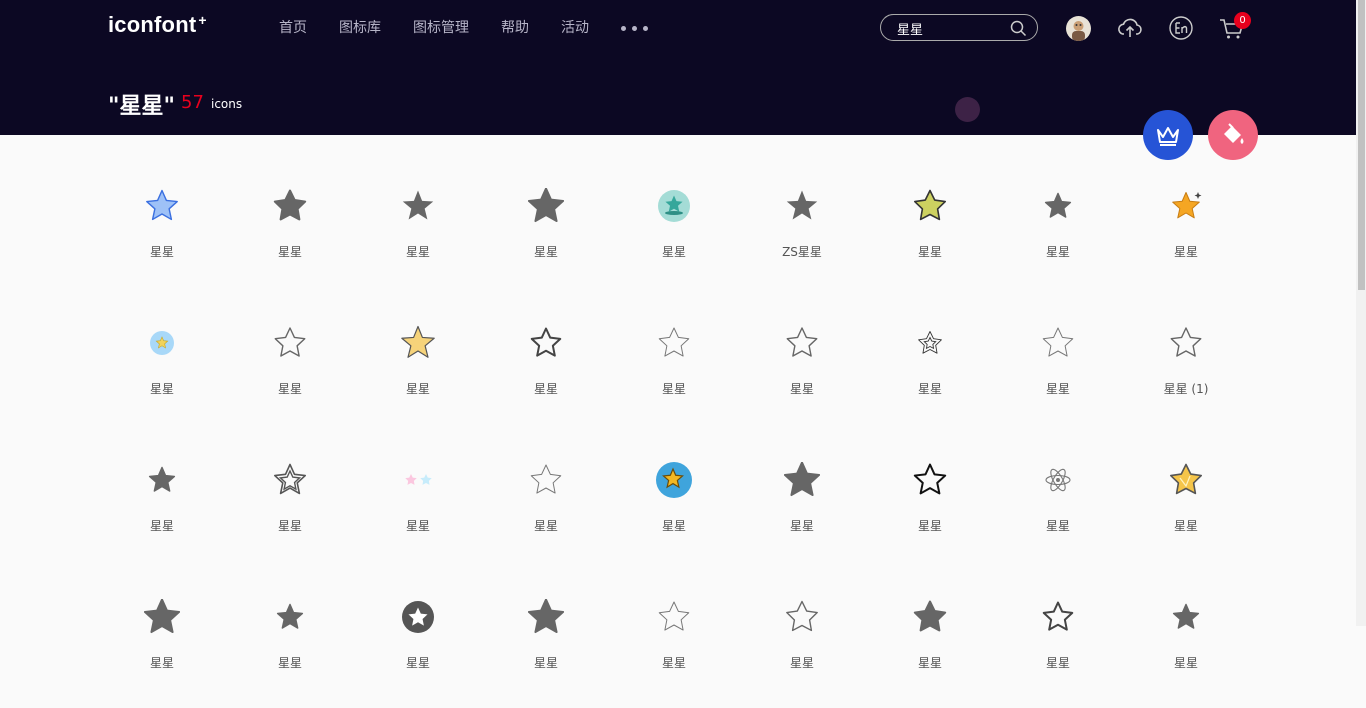 The width and height of the screenshot is (1366, 708). Describe the element at coordinates (802, 228) in the screenshot. I see `icon-card: ZS星星` at that location.